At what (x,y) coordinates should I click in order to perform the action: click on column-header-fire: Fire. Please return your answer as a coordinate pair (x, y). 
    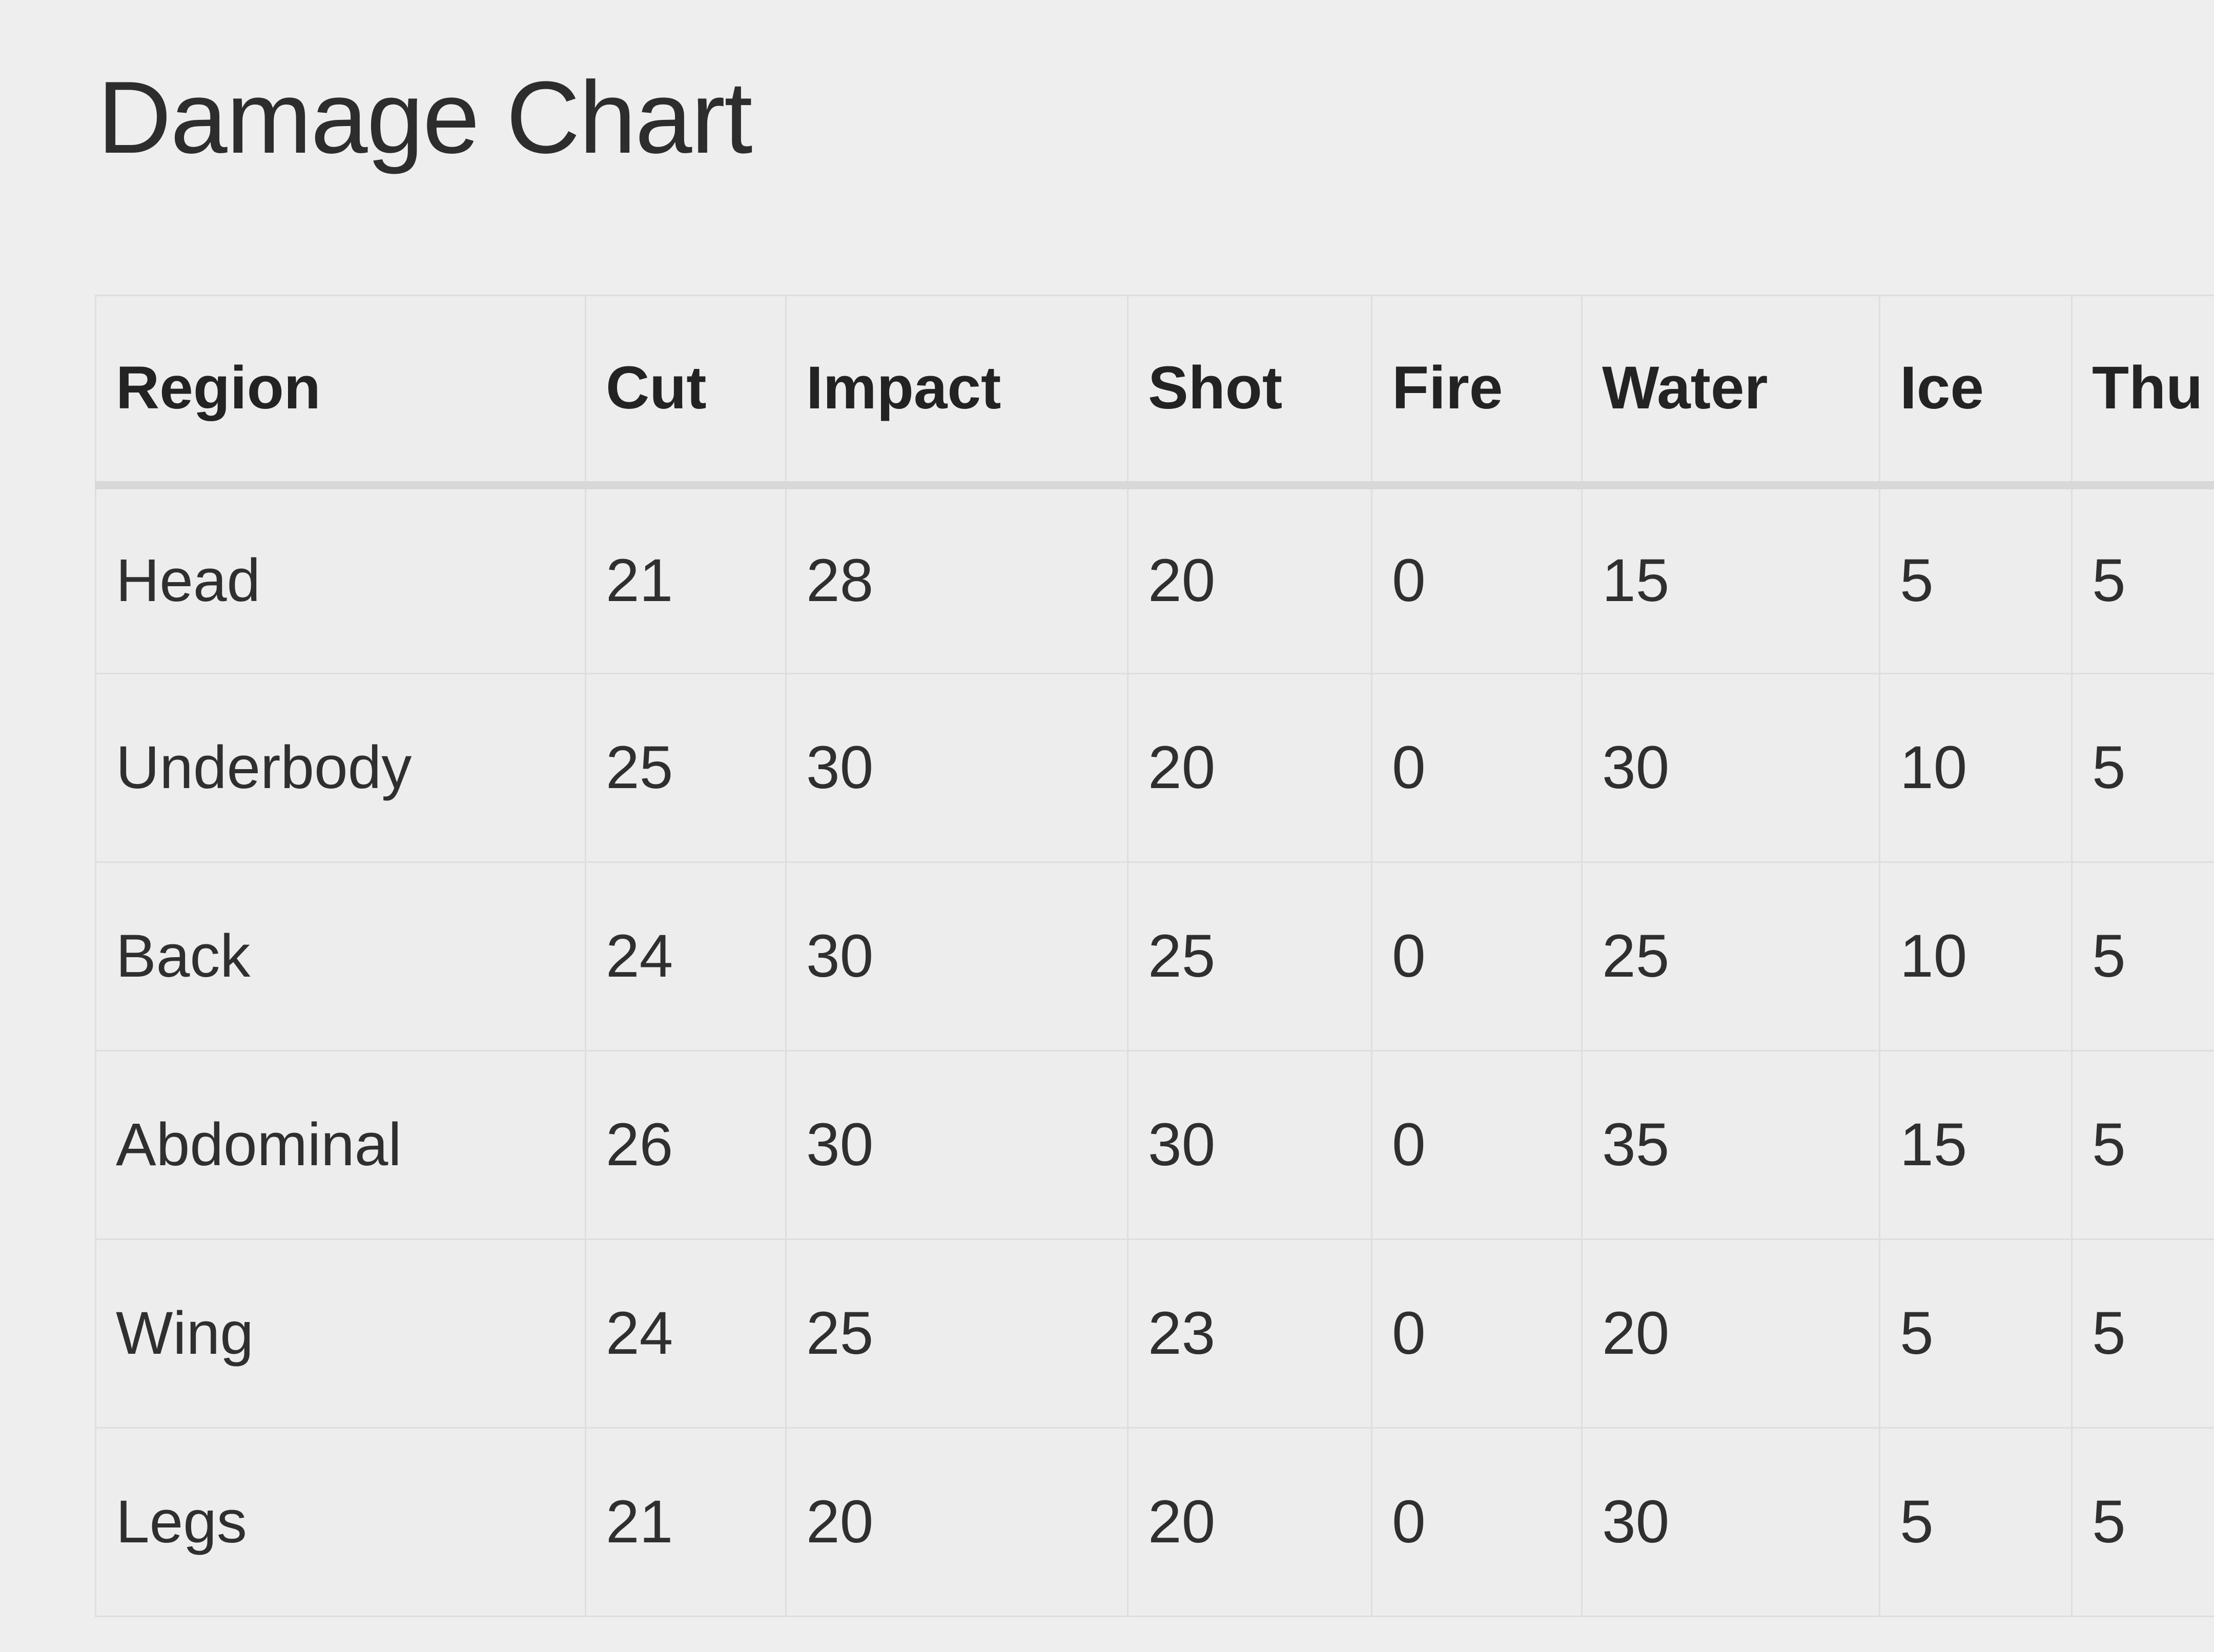
    Looking at the image, I should click on (1477, 392).